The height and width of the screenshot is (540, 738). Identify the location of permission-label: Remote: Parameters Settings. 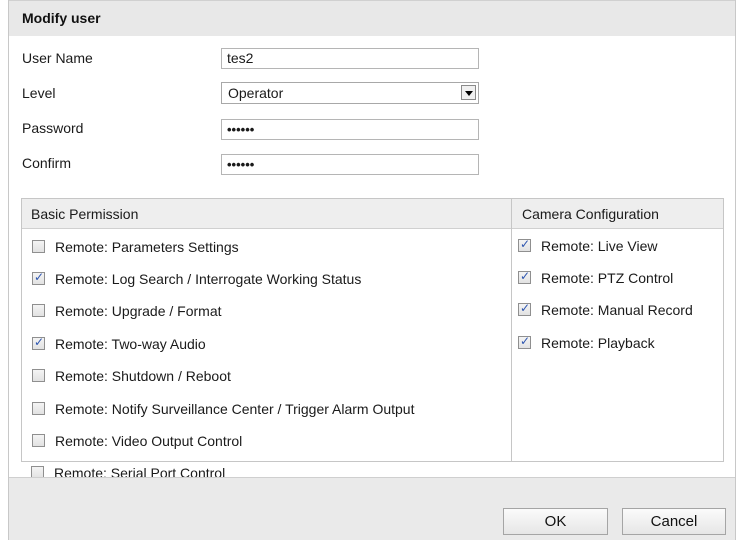
(147, 247).